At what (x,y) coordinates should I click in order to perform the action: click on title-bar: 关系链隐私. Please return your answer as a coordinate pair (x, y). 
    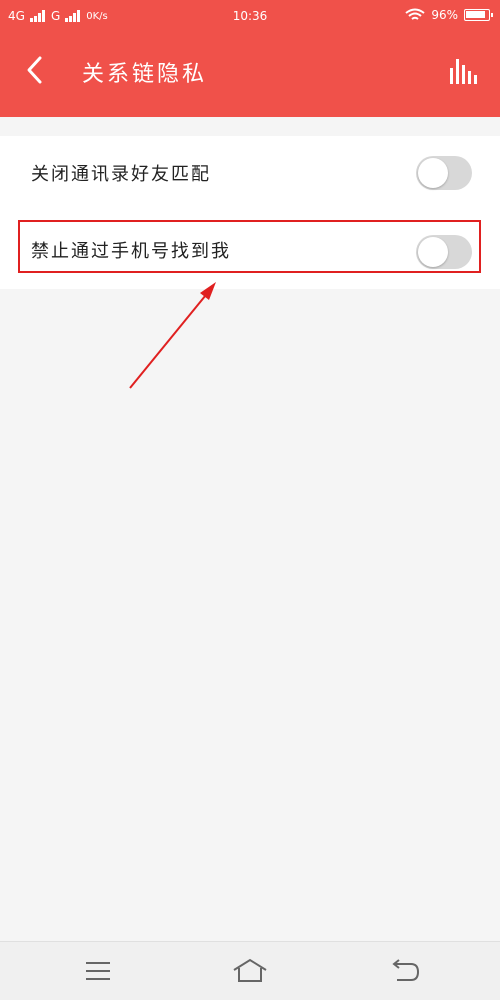
    Looking at the image, I should click on (250, 75).